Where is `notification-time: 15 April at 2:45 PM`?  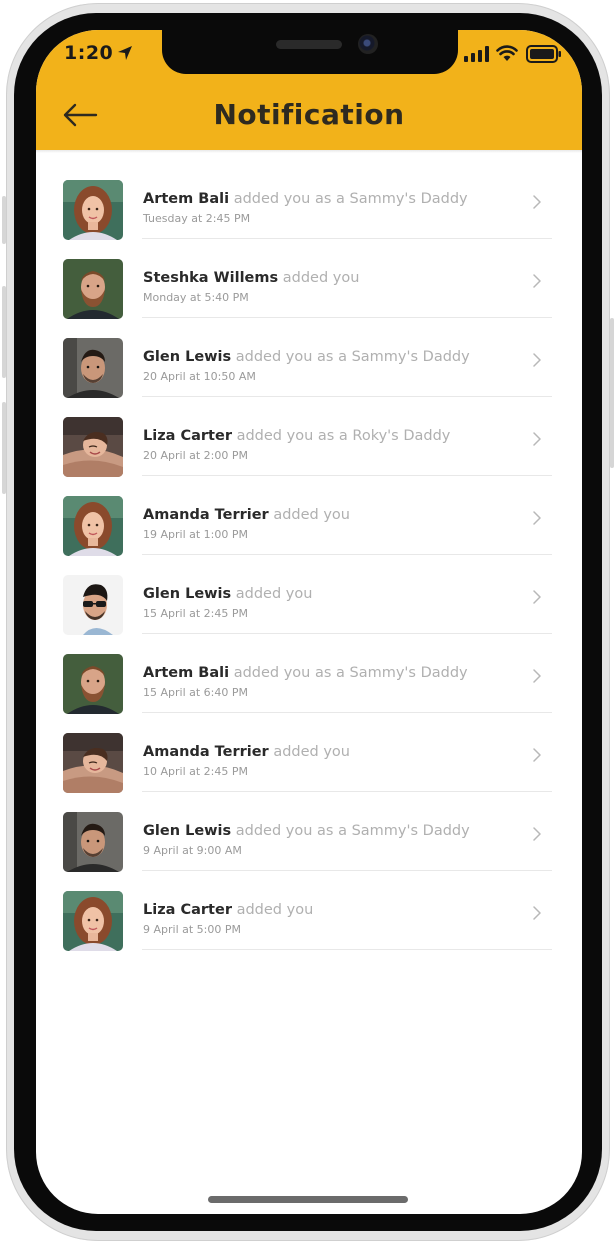 notification-time: 15 April at 2:45 PM is located at coordinates (196, 613).